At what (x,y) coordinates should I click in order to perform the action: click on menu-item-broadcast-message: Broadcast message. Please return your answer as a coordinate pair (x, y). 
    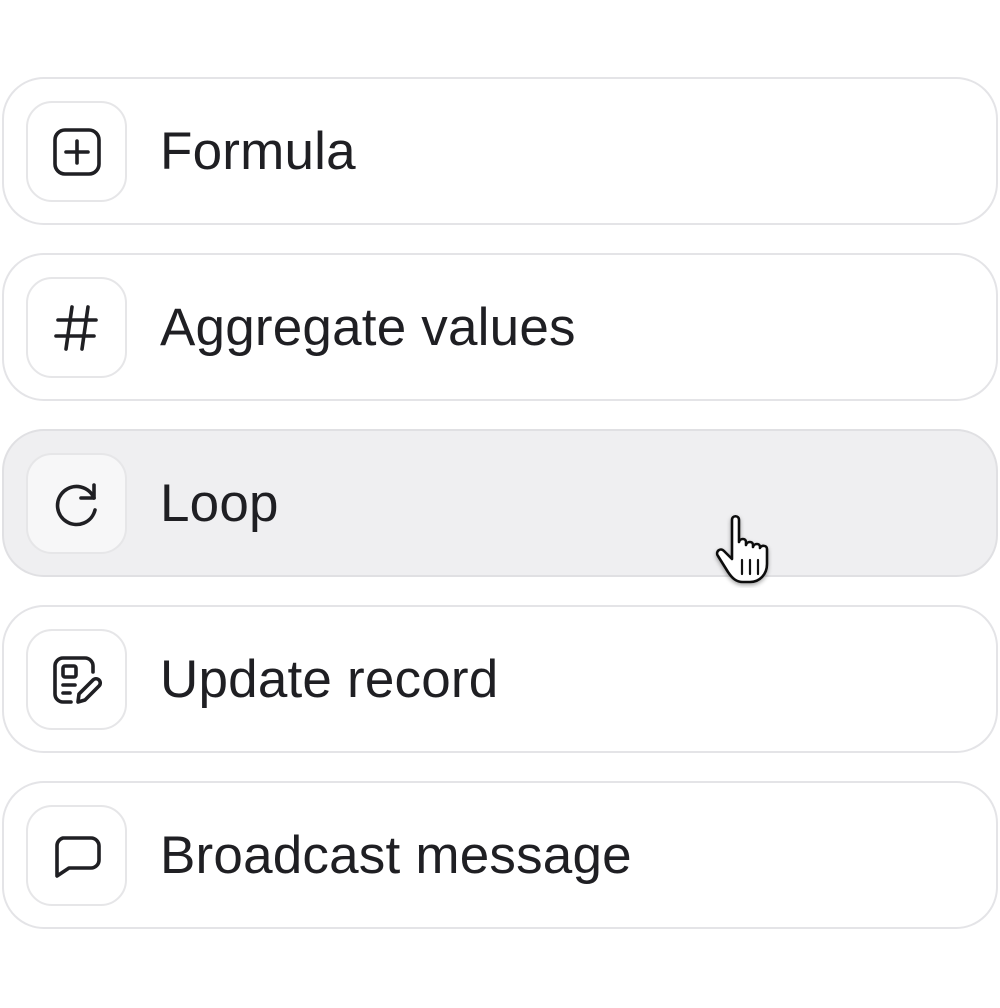
    Looking at the image, I should click on (500, 855).